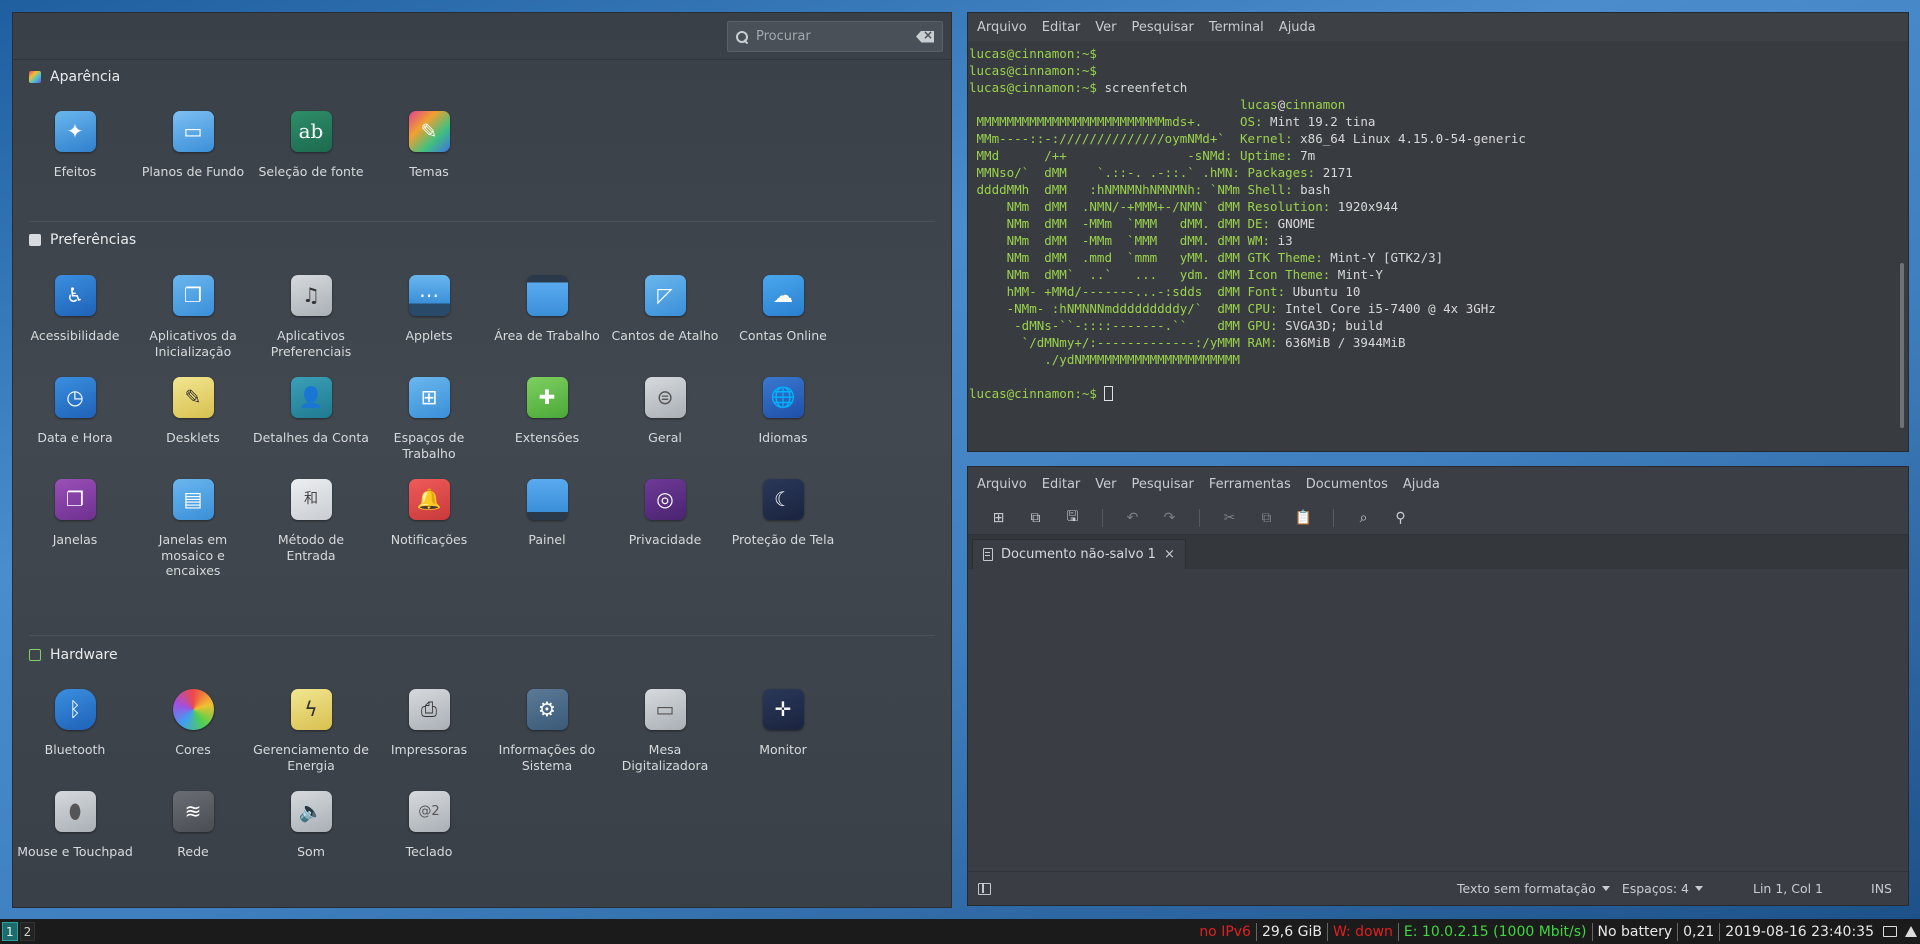 The height and width of the screenshot is (944, 1920). Describe the element at coordinates (75, 825) in the screenshot. I see `settings-item-mouse-e-touchpad: ⬮ Mouse e Touchpad` at that location.